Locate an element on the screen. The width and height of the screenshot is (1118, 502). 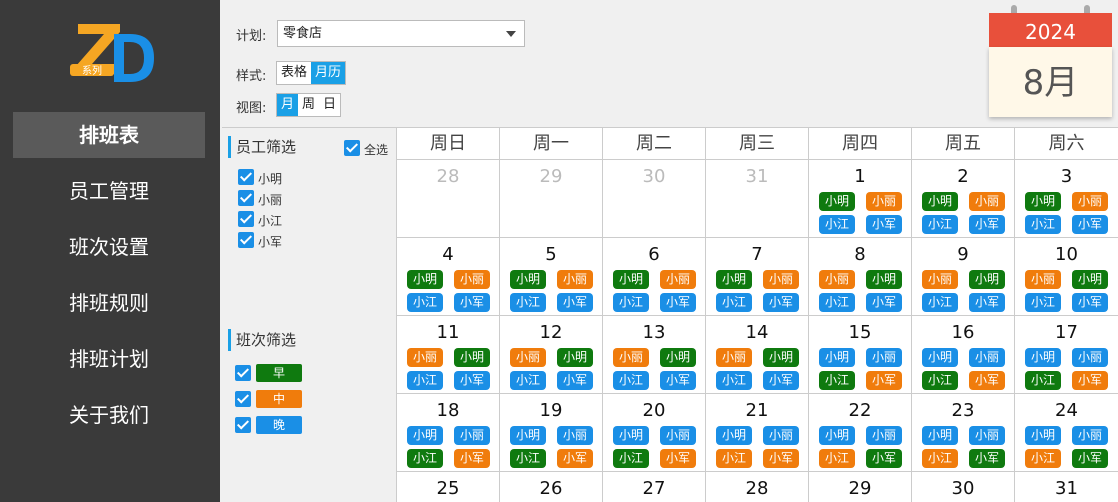
calendar-day-cell: 10 小丽 小明 小江 小军 is located at coordinates (1066, 277).